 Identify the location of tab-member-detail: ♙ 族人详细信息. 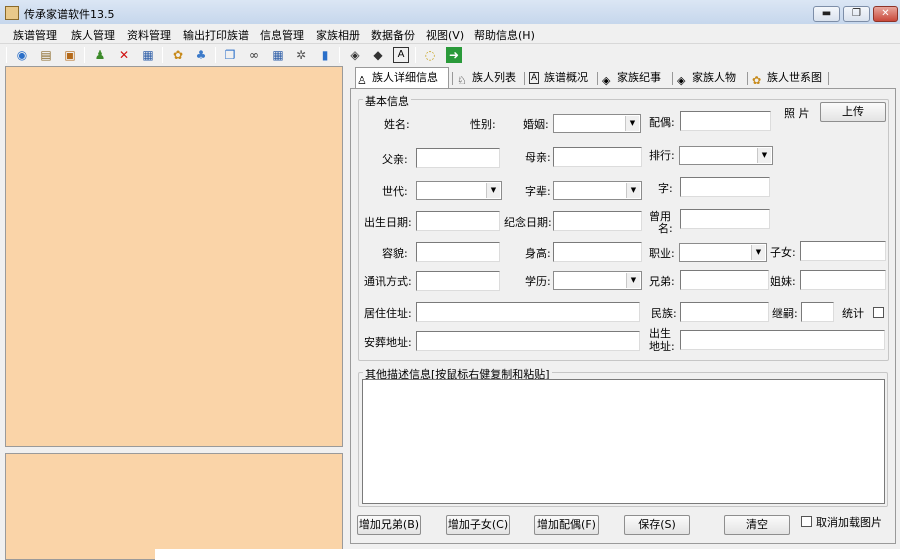
(402, 78).